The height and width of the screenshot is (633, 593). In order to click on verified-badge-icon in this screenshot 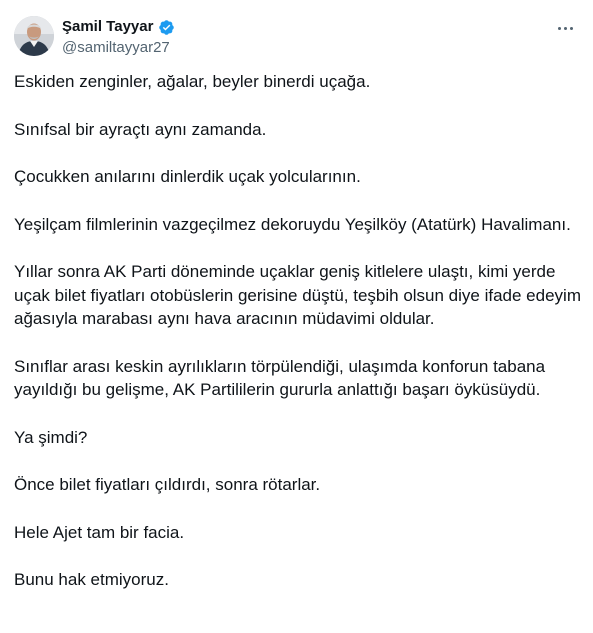, I will do `click(166, 27)`.